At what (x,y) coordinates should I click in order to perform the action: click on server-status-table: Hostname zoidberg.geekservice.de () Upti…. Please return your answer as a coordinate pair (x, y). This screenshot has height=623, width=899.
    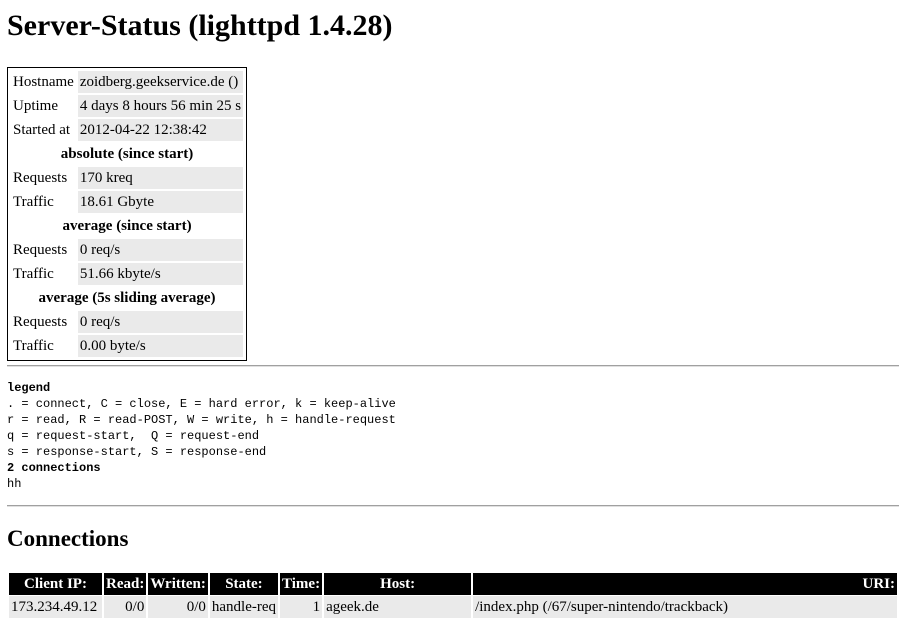
    Looking at the image, I should click on (127, 214).